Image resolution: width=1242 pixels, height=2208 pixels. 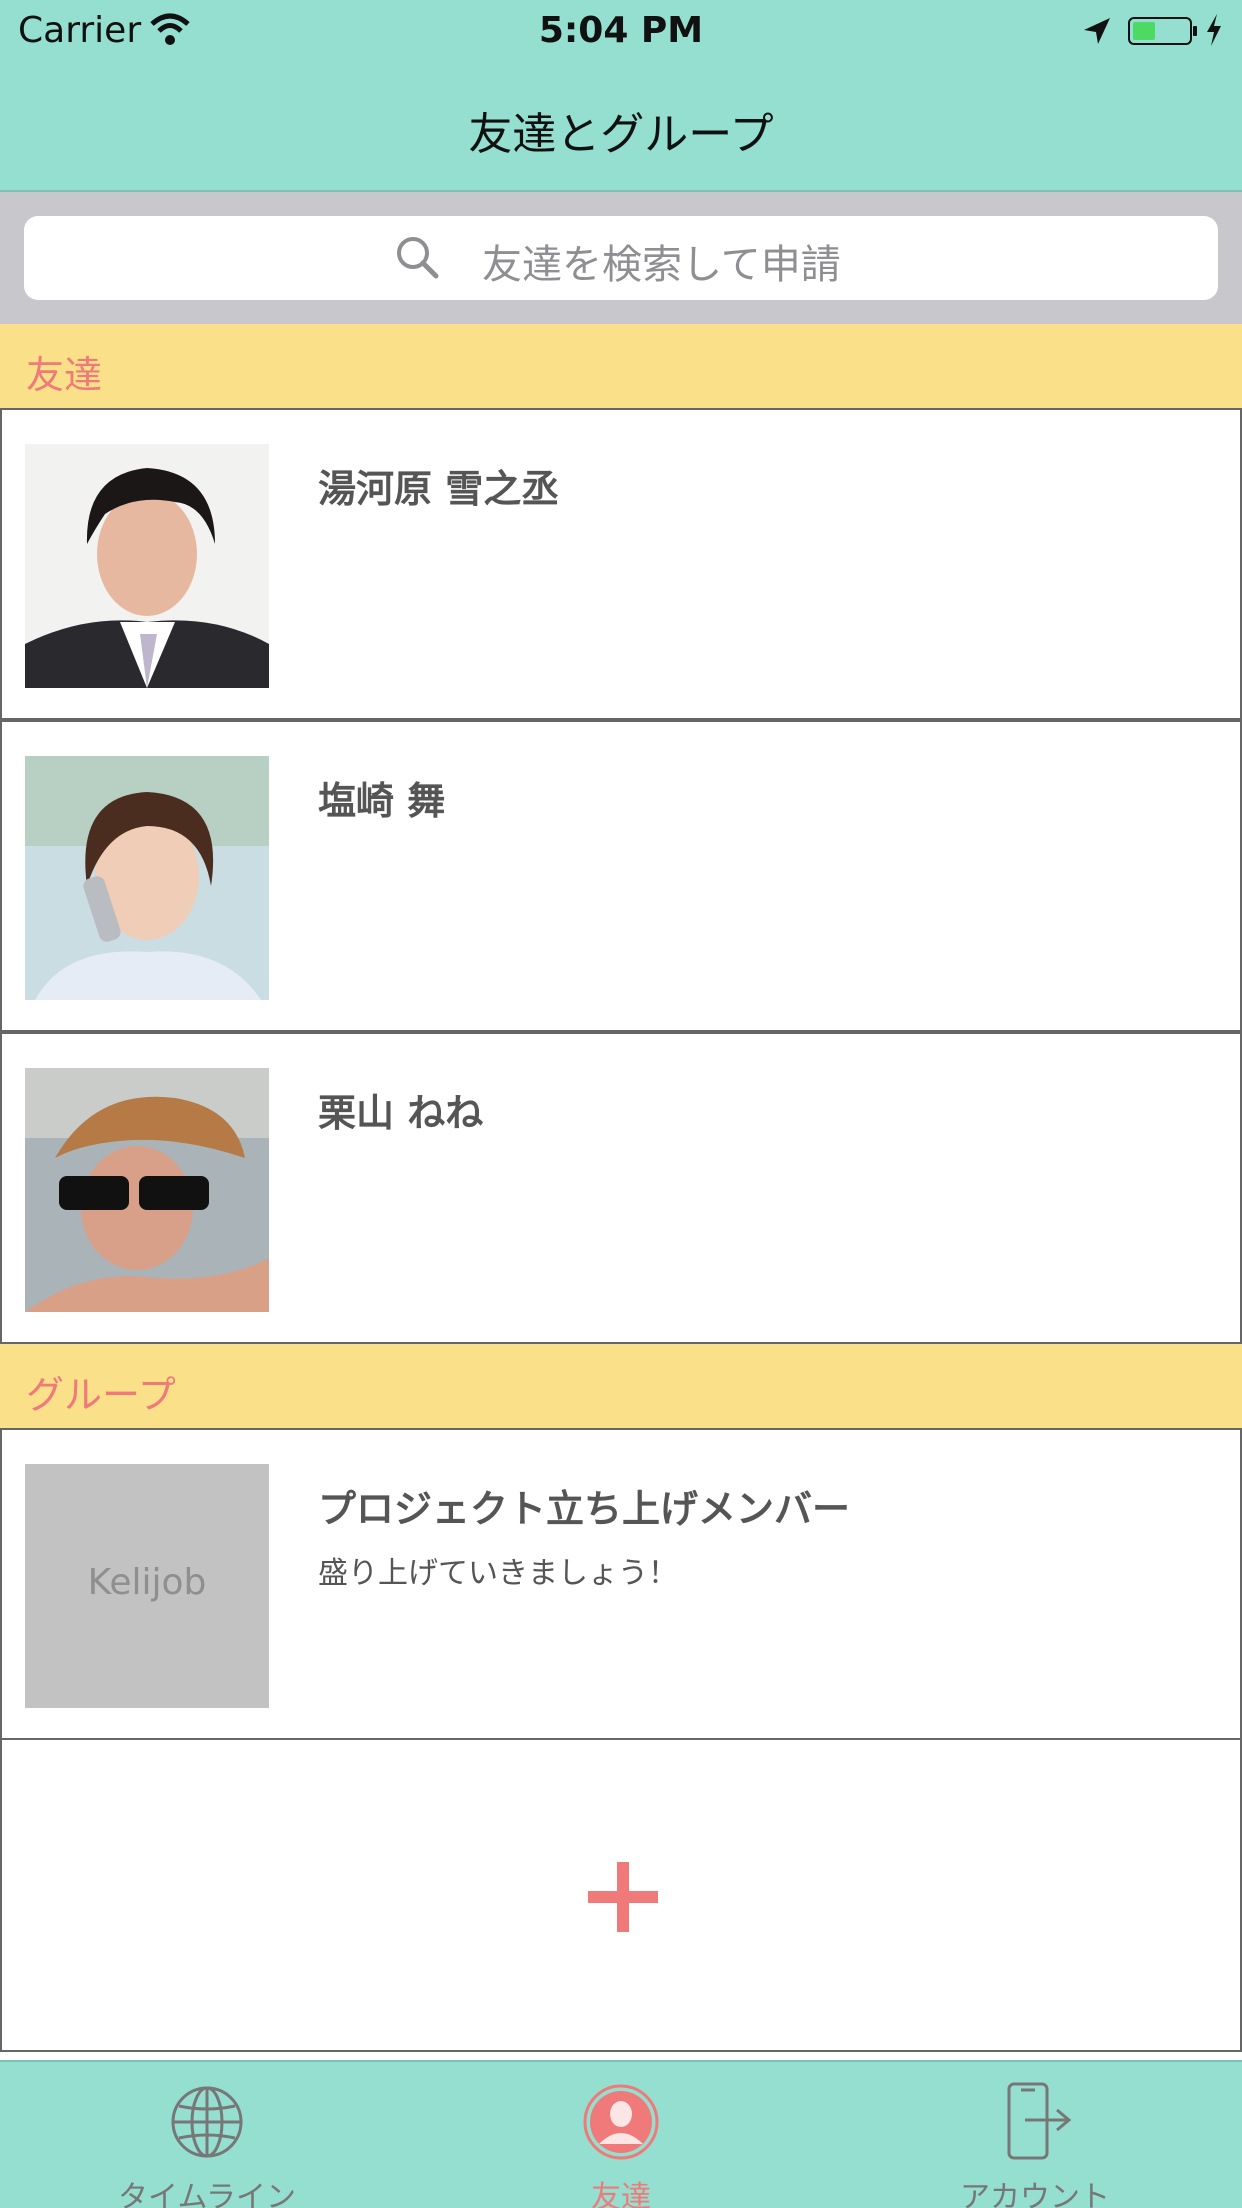 What do you see at coordinates (621, 367) in the screenshot?
I see `section-header-friends: 友達` at bounding box center [621, 367].